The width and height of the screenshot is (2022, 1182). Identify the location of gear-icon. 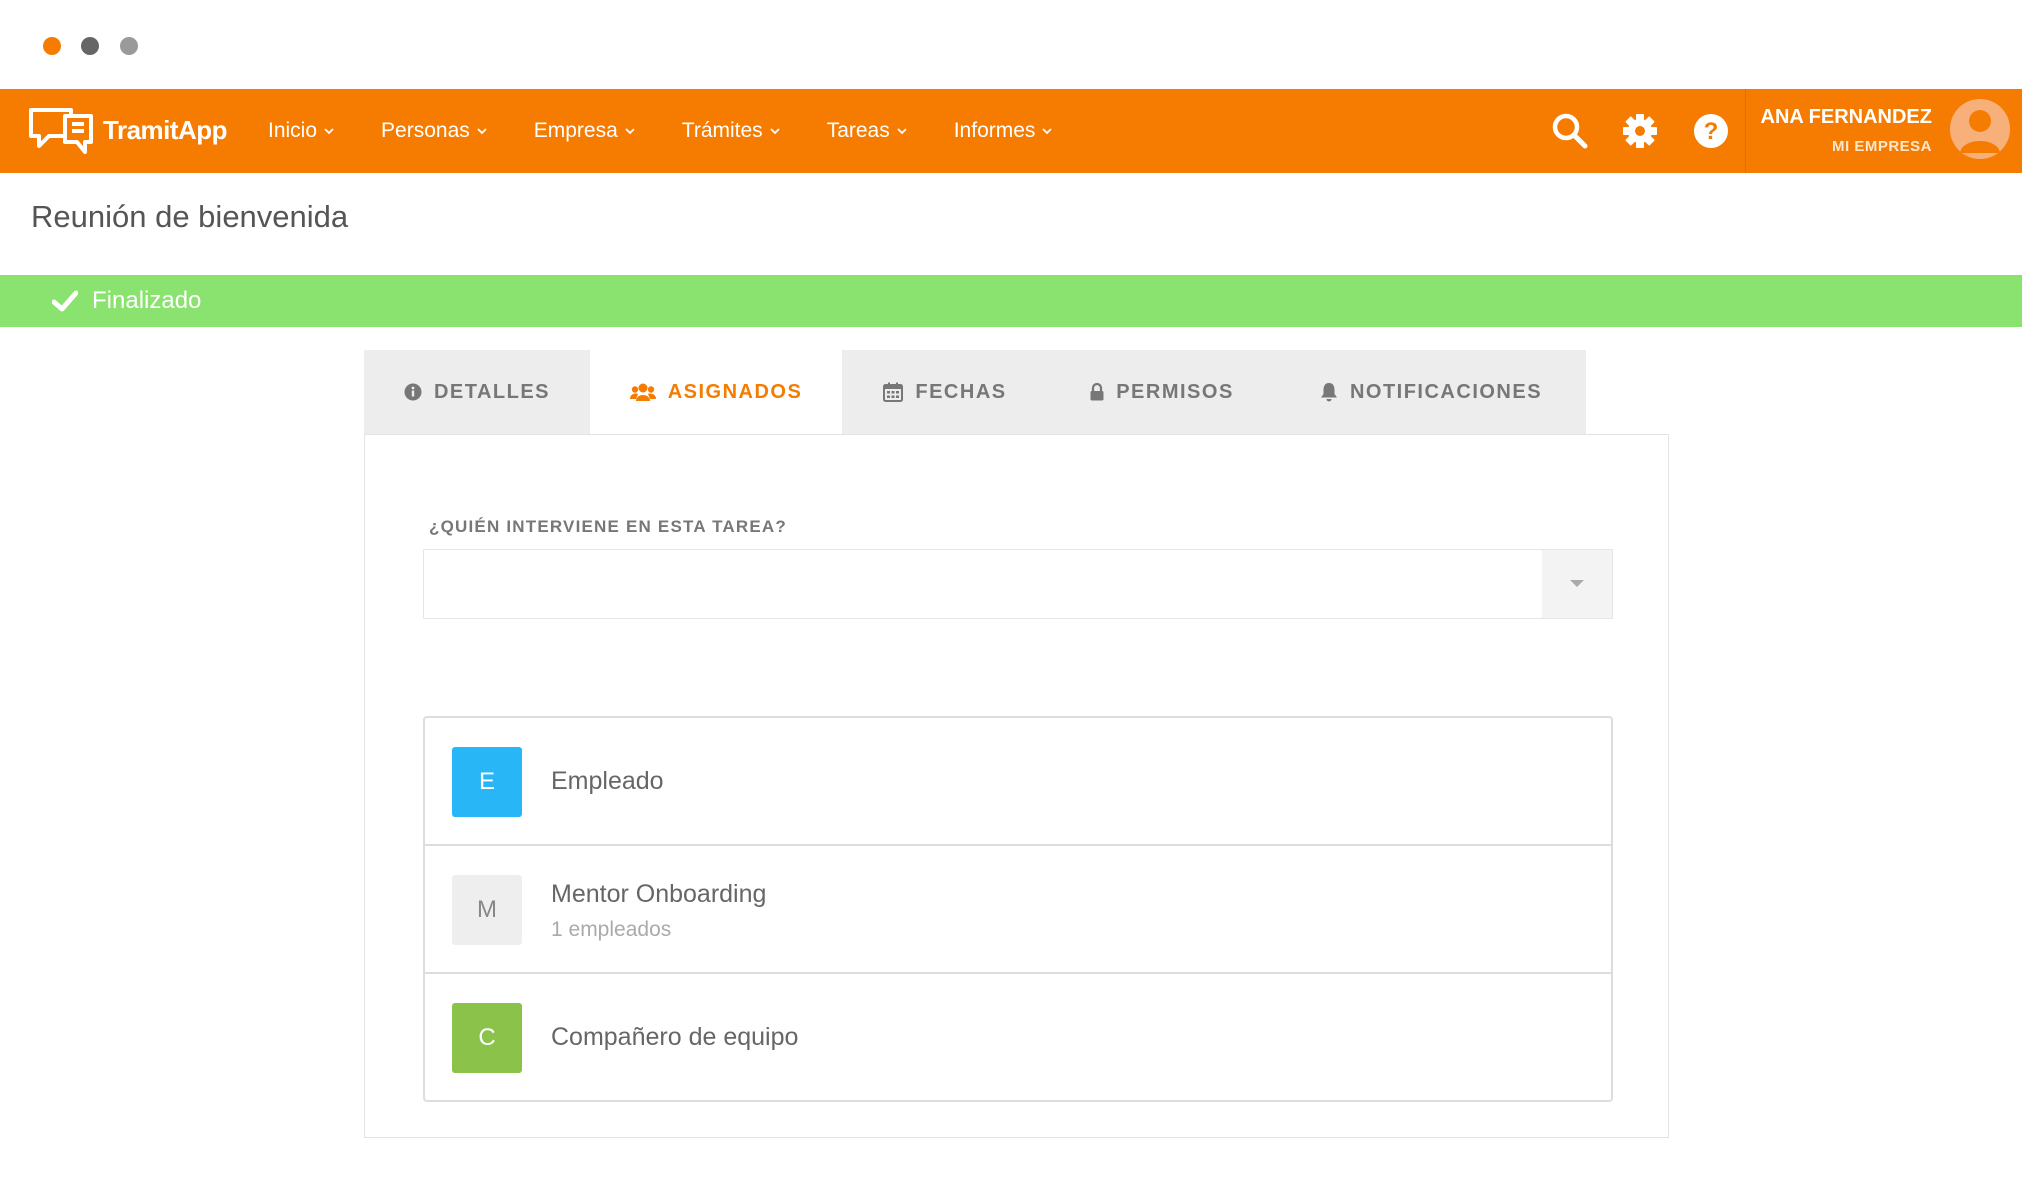
(1640, 131).